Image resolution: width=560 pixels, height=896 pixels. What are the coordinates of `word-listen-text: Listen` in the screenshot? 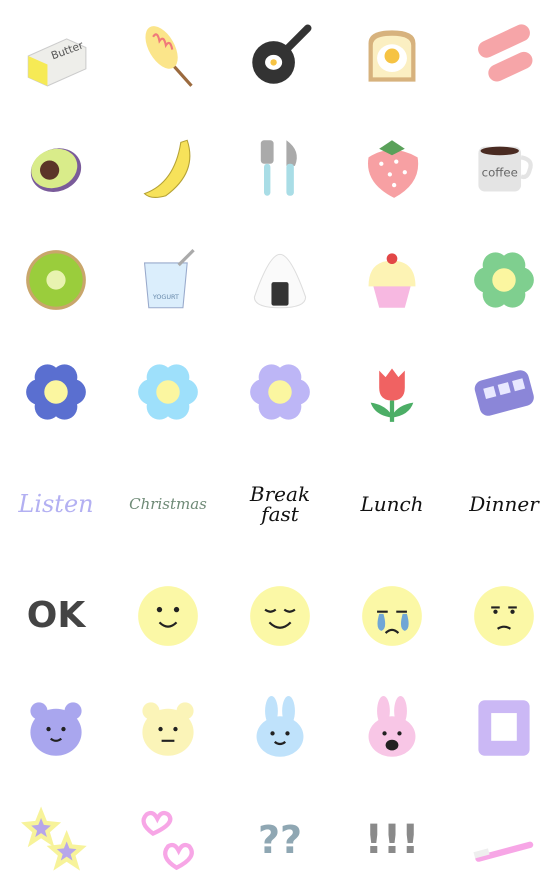 It's located at (56, 504).